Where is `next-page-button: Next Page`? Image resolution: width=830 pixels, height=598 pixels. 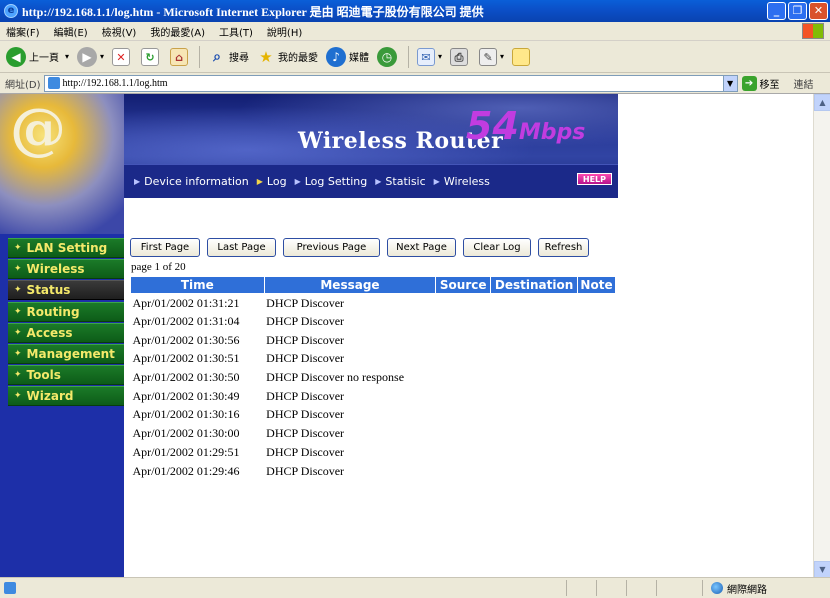
next-page-button: Next Page is located at coordinates (421, 247).